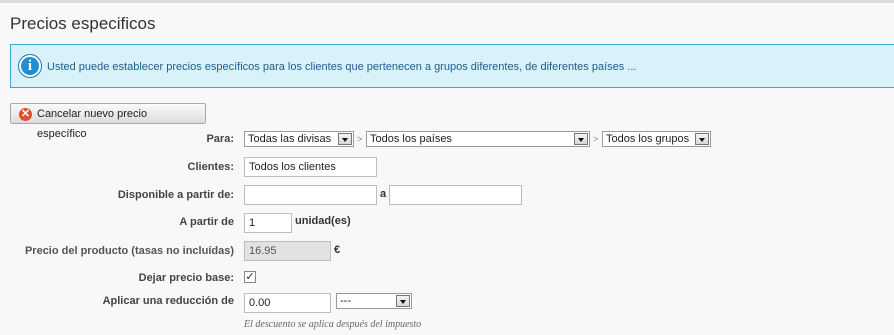  Describe the element at coordinates (383, 194) in the screenshot. I see `date-to-label: a` at that location.